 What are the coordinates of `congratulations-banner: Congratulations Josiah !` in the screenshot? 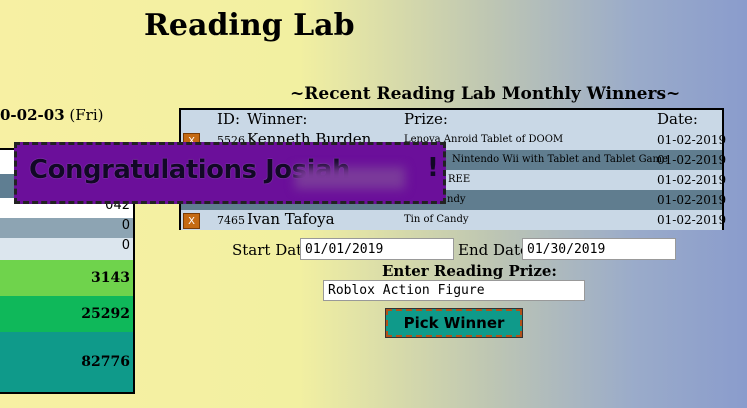 It's located at (230, 173).